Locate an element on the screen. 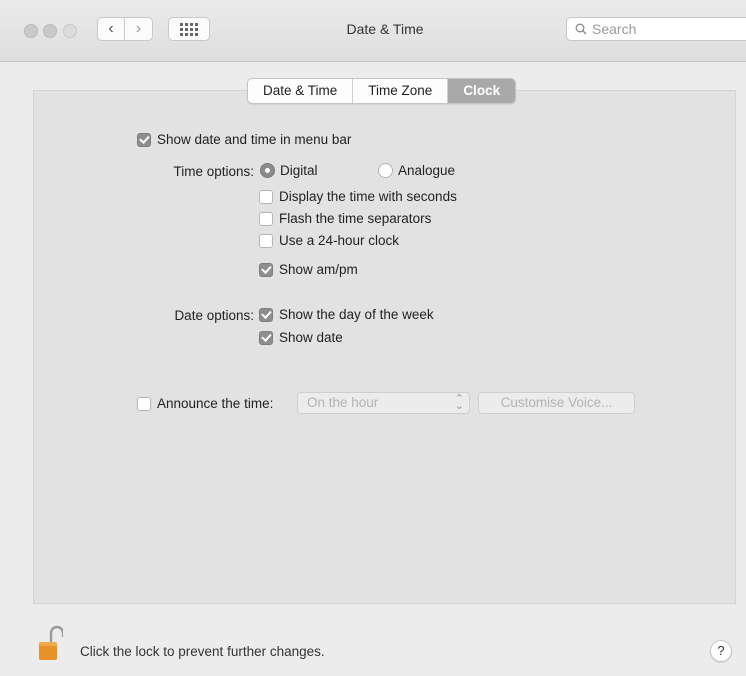  announce-time-checkbox is located at coordinates (144, 403).